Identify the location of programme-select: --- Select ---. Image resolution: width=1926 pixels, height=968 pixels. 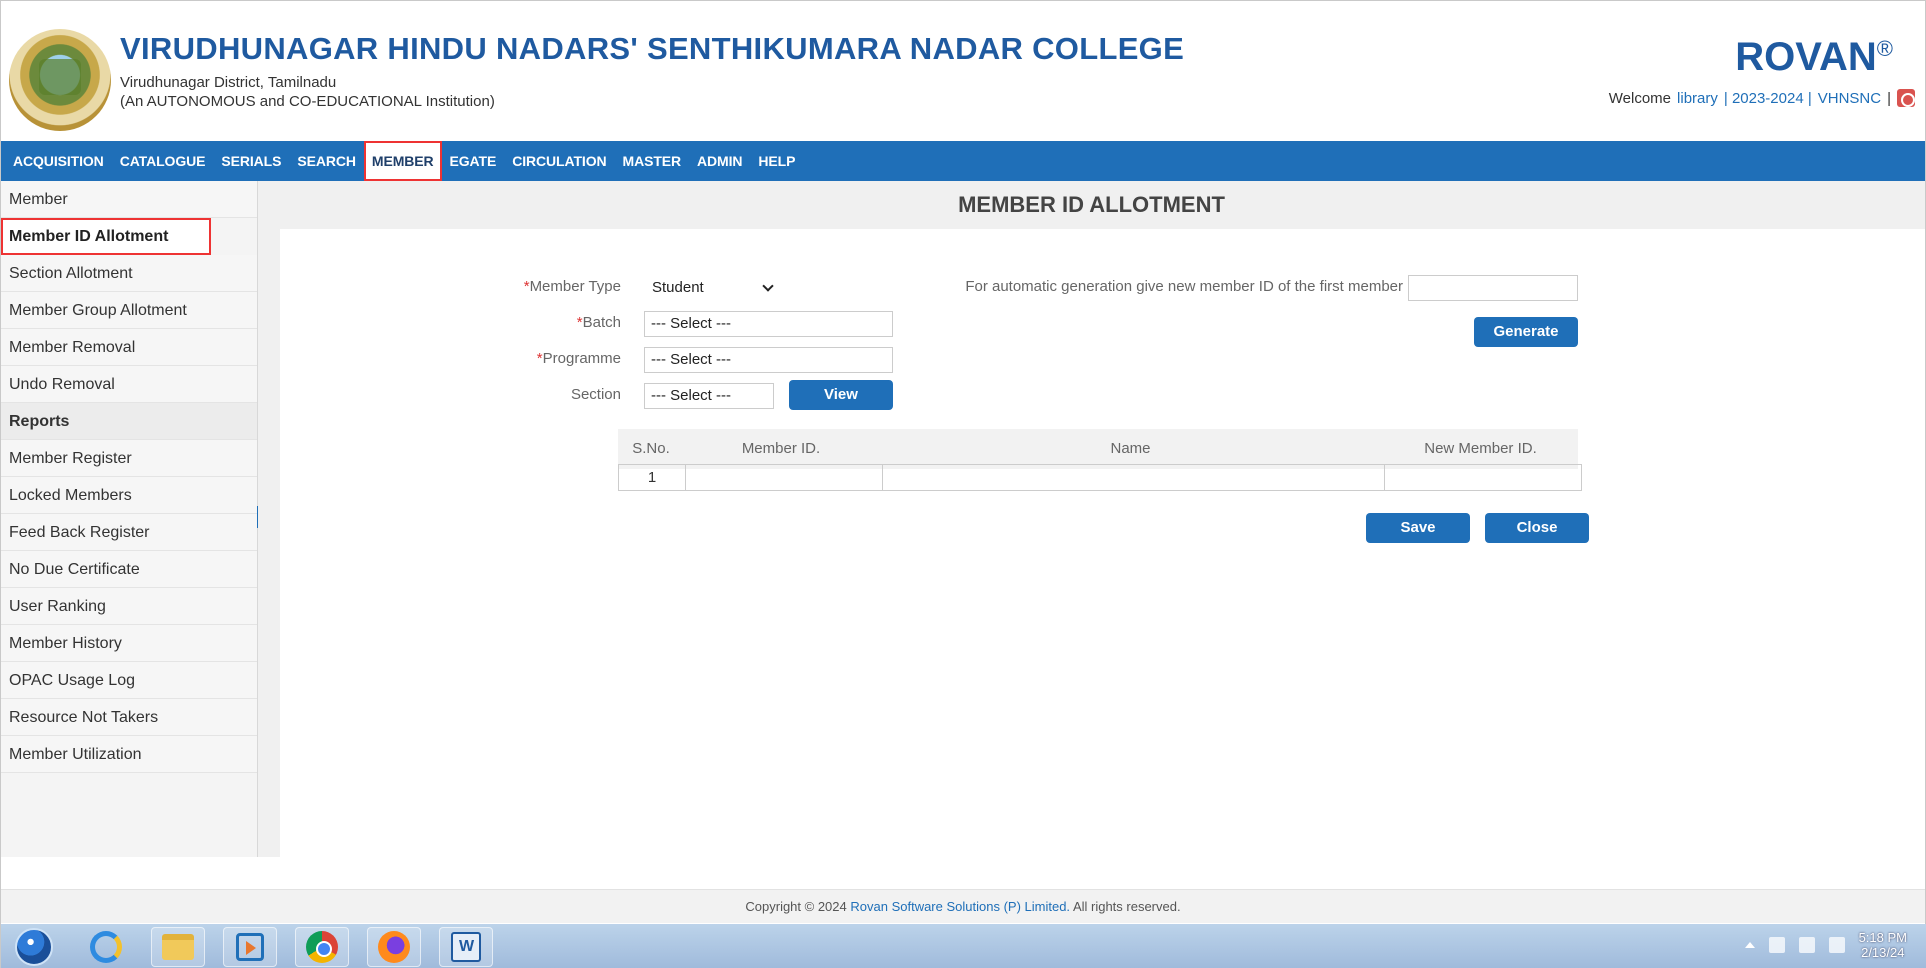
(768, 360).